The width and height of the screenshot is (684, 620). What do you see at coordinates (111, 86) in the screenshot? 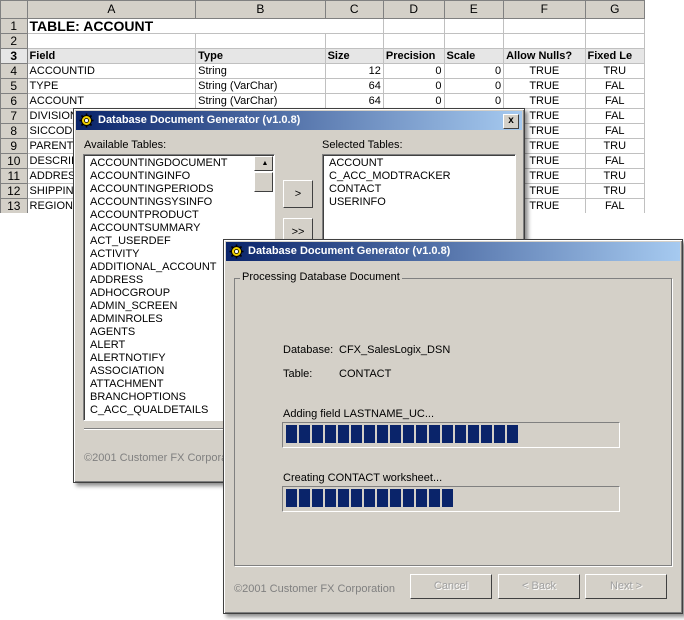
I see `cell: TYPE` at bounding box center [111, 86].